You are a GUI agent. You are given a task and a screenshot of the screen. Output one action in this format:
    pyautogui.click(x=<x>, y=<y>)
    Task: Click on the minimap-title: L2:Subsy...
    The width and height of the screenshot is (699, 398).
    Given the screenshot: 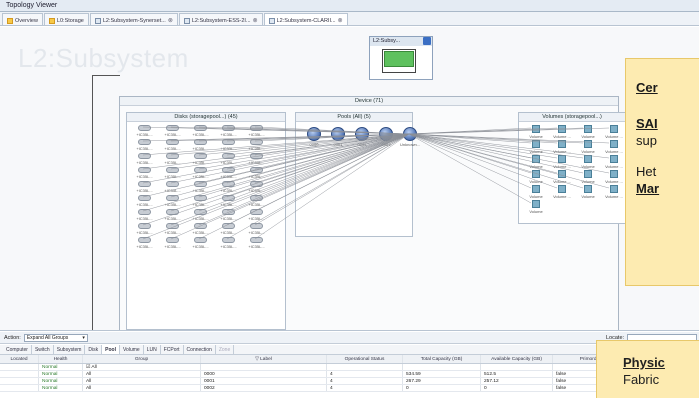 What is the action you would take?
    pyautogui.click(x=387, y=41)
    